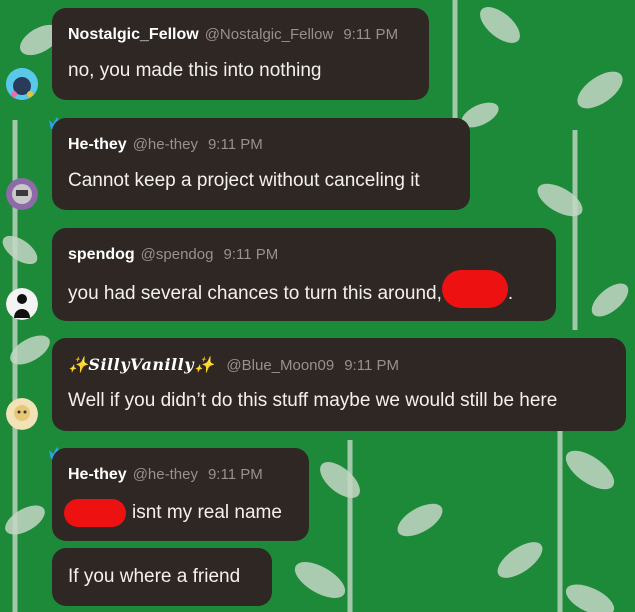  I want to click on username: ✨SillyVanilly✨, so click(141, 364).